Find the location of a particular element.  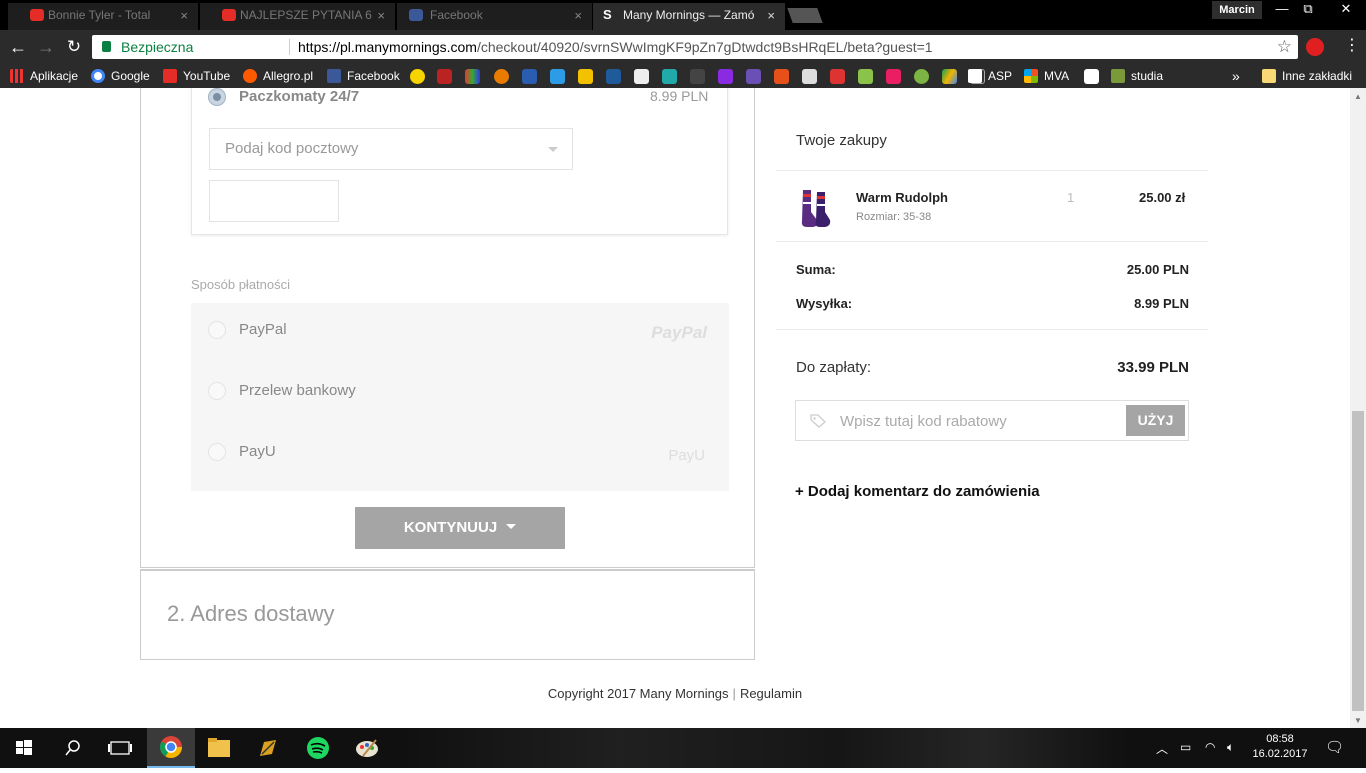

smiley-icon is located at coordinates (417, 76).